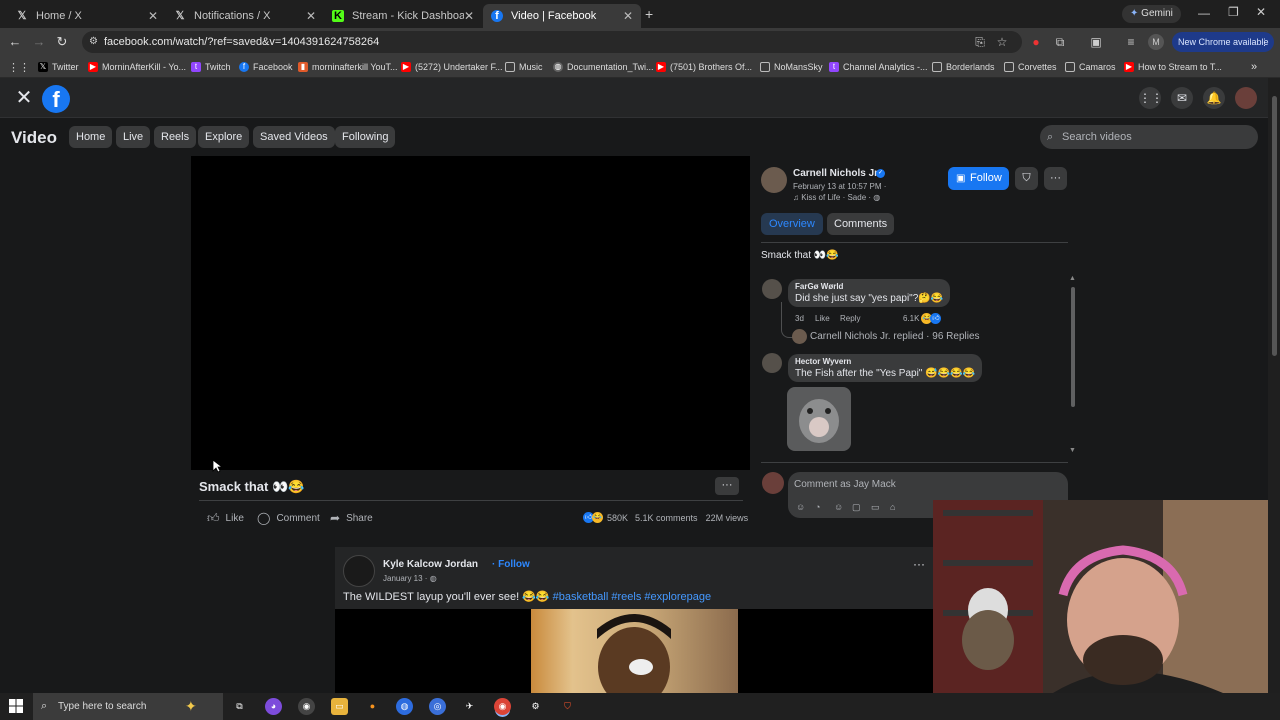 This screenshot has width=1280, height=720. What do you see at coordinates (1156, 42) in the screenshot?
I see `profile-avatar: M` at bounding box center [1156, 42].